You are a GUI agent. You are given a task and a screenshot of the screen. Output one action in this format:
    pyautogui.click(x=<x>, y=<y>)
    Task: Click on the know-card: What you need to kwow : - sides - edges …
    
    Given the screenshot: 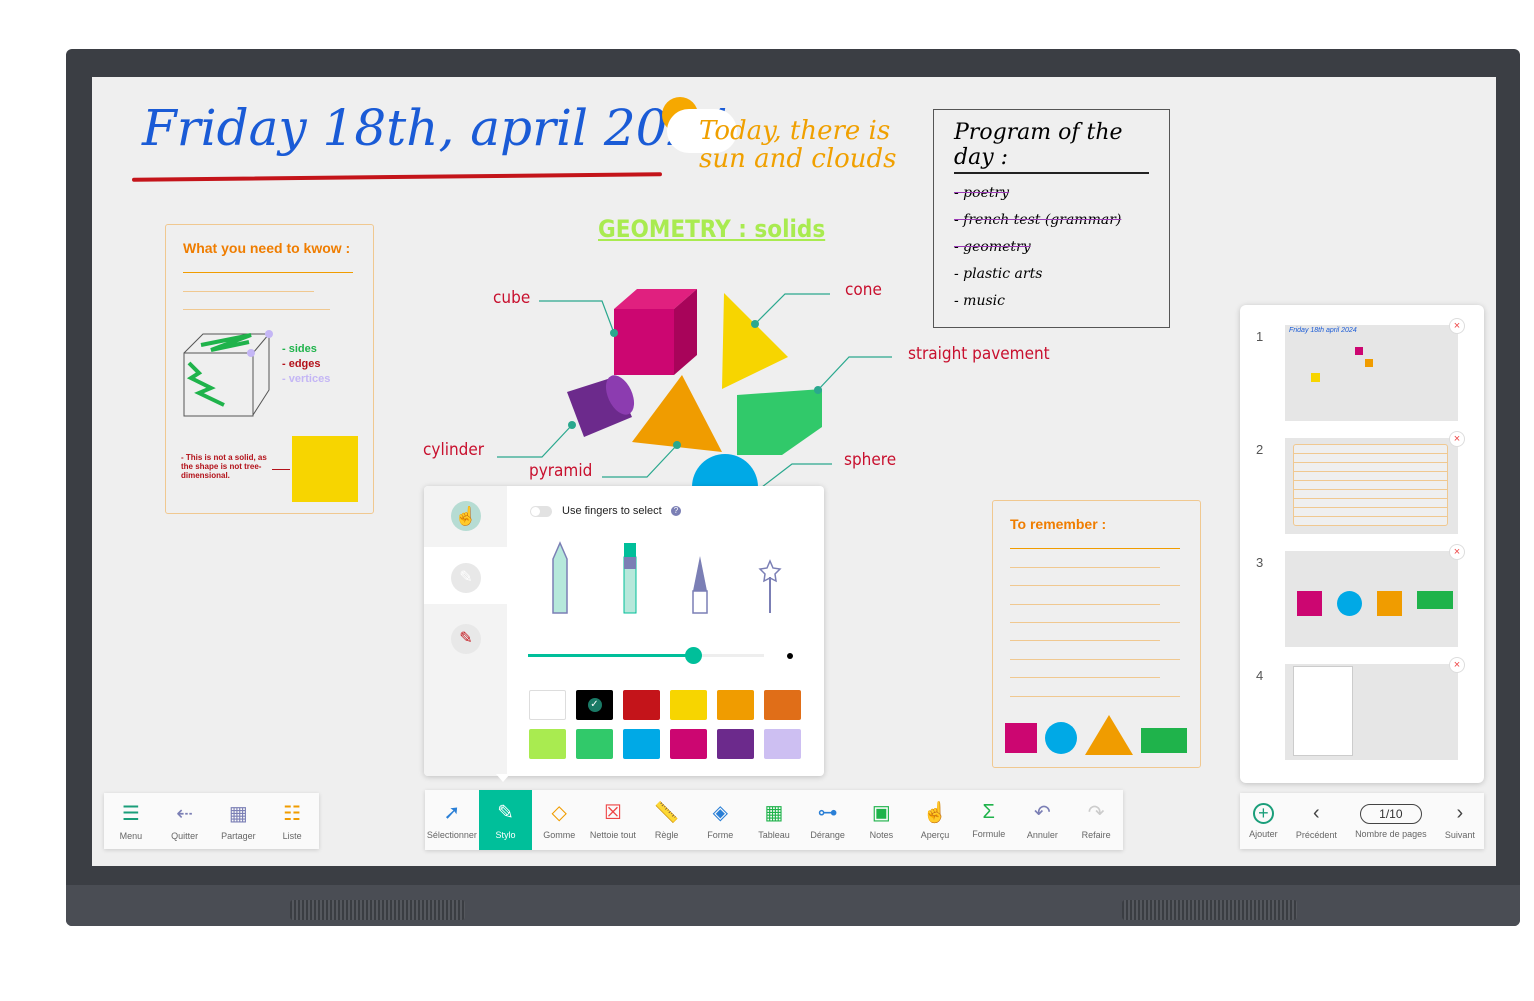 What is the action you would take?
    pyautogui.click(x=269, y=369)
    